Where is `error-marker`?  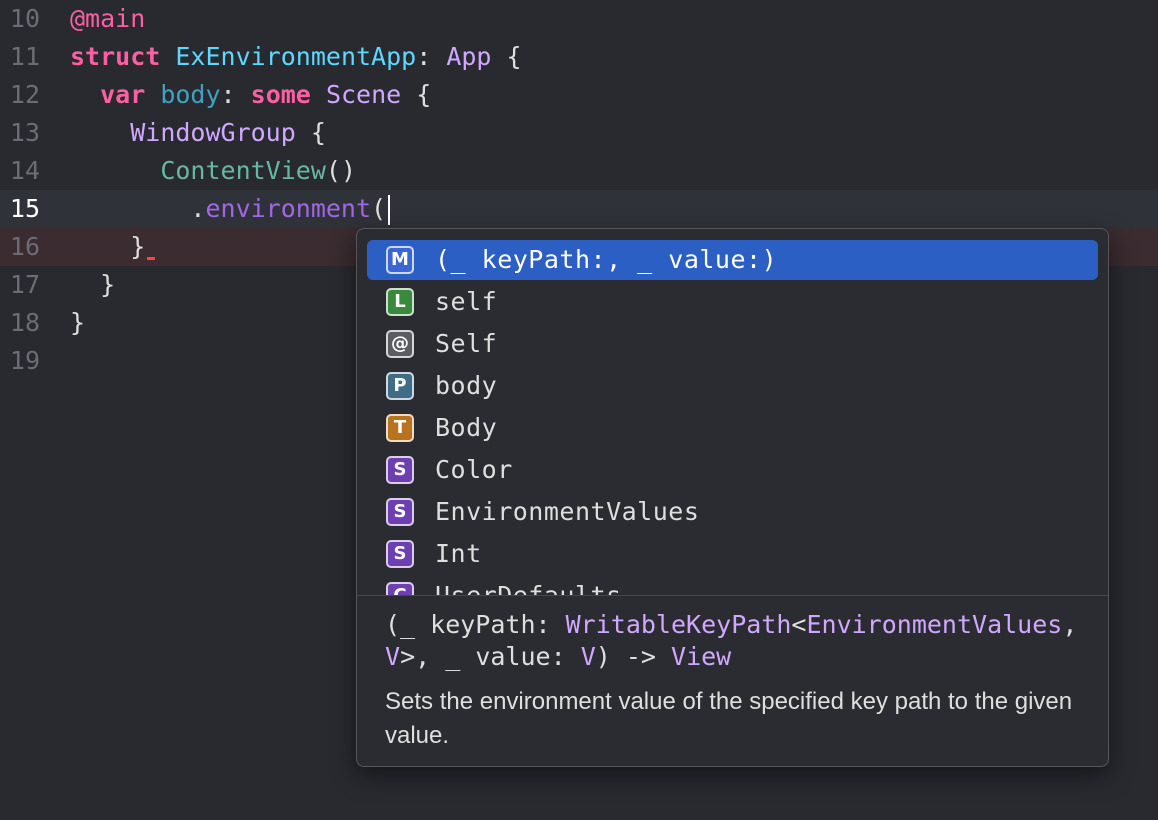
error-marker is located at coordinates (152, 247).